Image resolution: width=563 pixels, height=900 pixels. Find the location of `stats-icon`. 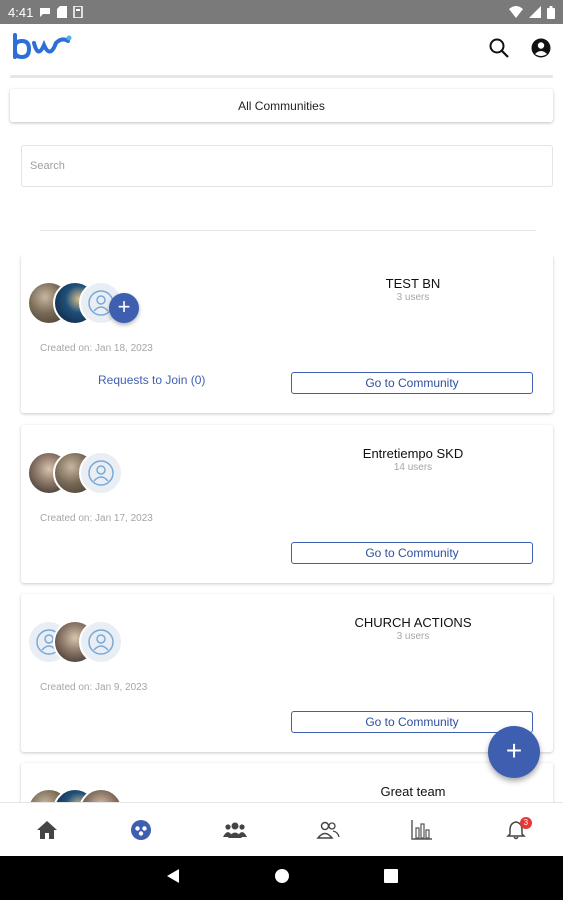

stats-icon is located at coordinates (422, 829).